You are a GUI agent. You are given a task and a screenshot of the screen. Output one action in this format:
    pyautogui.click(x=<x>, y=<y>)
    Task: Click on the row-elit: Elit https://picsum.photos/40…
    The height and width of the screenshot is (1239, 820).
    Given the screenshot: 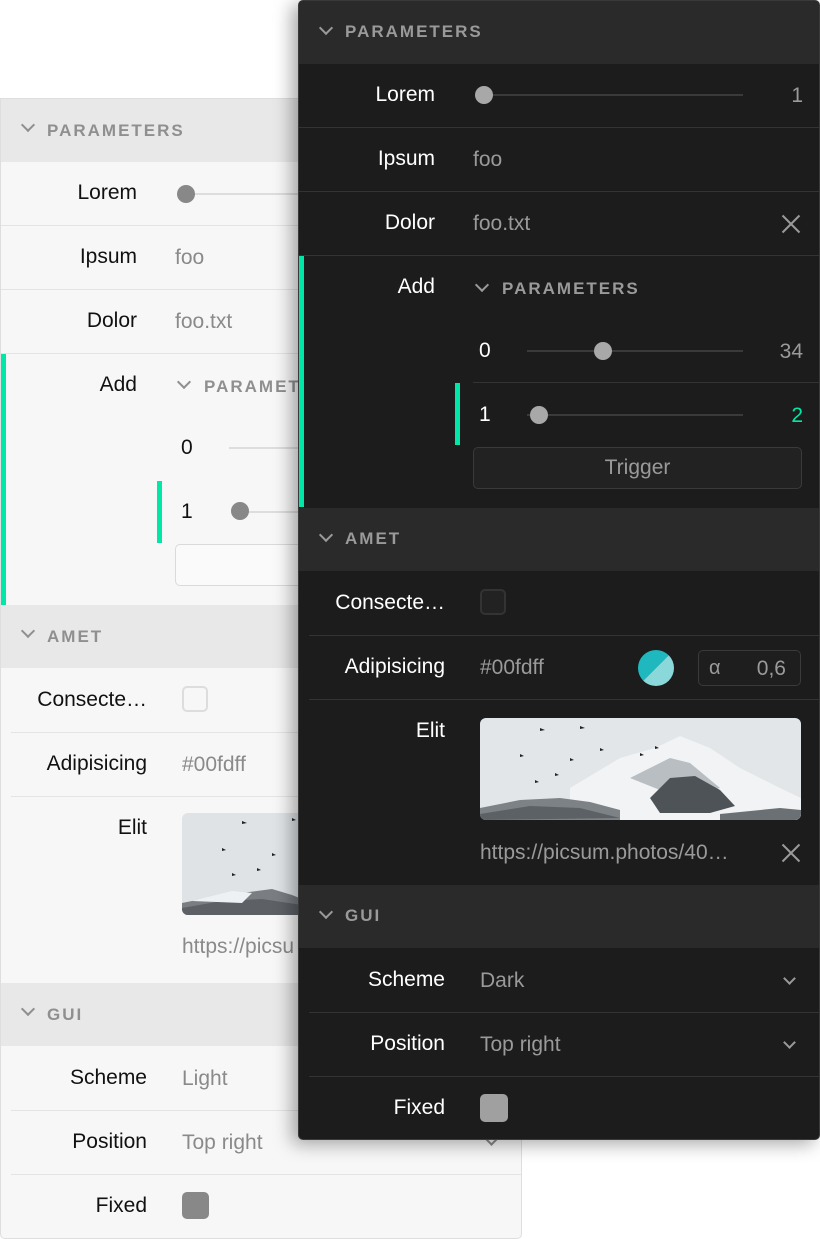 What is the action you would take?
    pyautogui.click(x=564, y=792)
    